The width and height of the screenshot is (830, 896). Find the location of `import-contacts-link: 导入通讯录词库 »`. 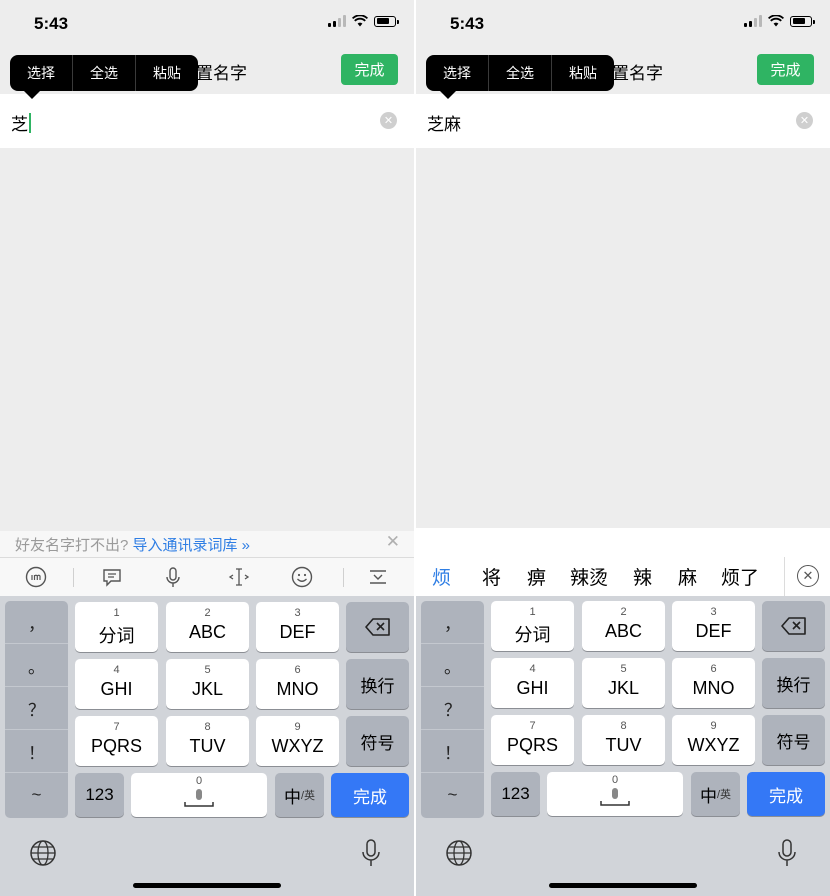

import-contacts-link: 导入通讯录词库 » is located at coordinates (192, 545).